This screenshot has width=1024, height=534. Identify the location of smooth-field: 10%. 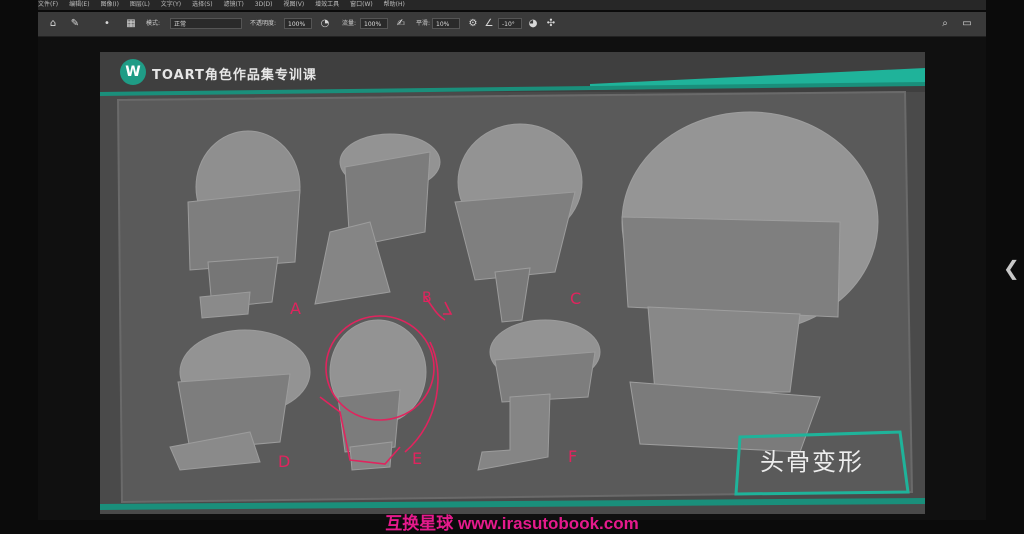
(446, 23).